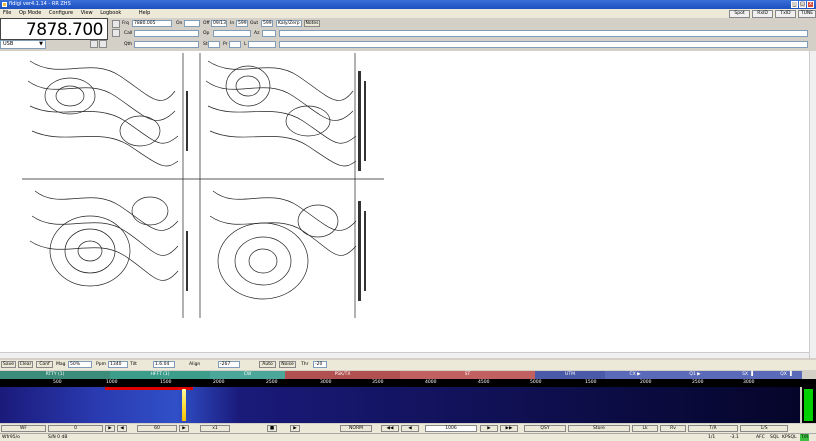 This screenshot has height=441, width=816. I want to click on norm-button: NORM, so click(356, 428).